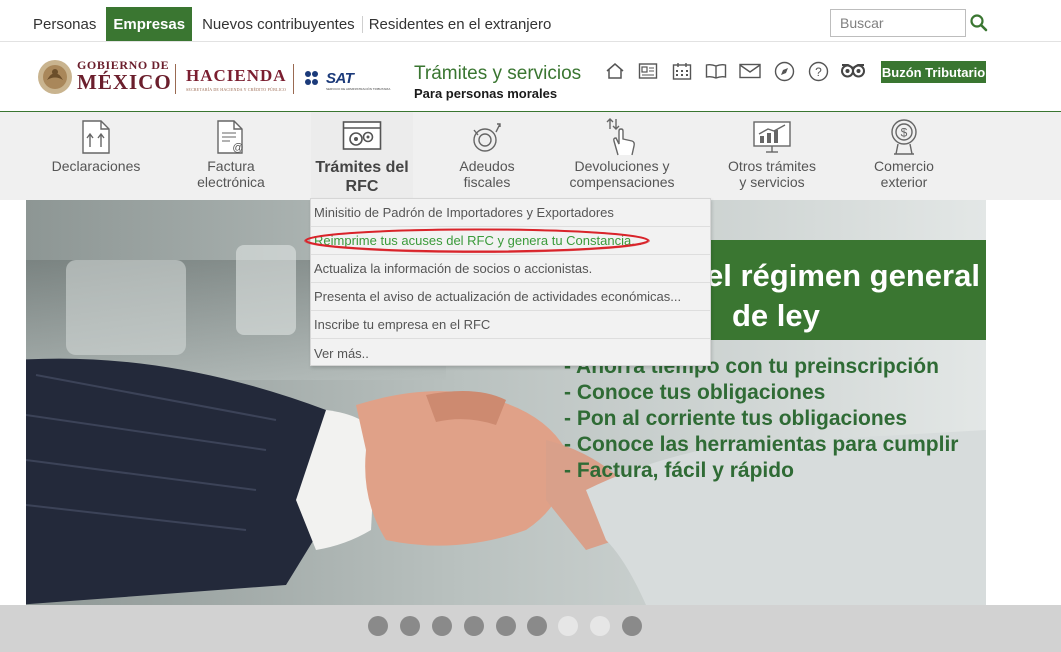 This screenshot has height=652, width=1061. What do you see at coordinates (843, 275) in the screenshot?
I see `hero-banner-line1: el régimen general` at bounding box center [843, 275].